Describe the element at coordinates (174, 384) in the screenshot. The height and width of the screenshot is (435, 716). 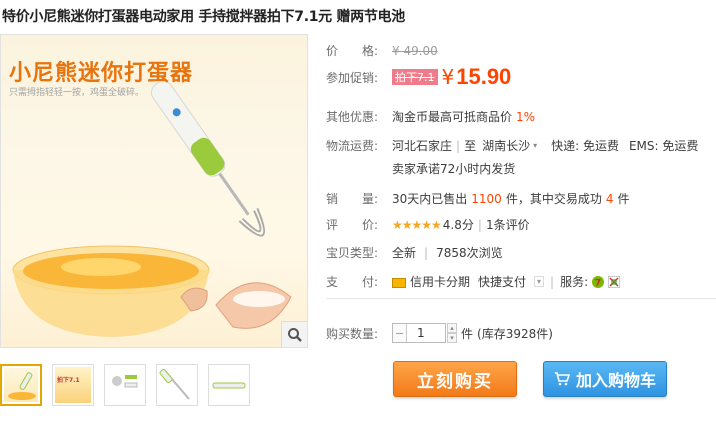
I see `thumb-whisk-side-icon` at that location.